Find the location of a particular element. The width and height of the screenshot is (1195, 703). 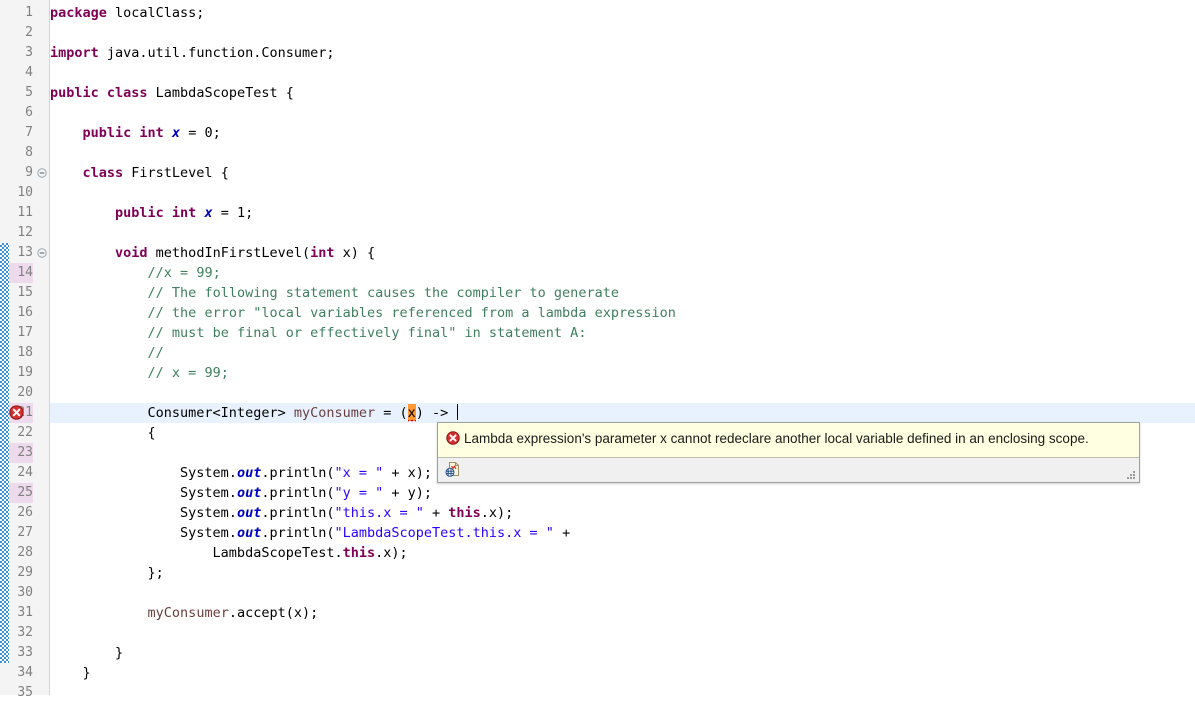

line-number-26: 26 is located at coordinates (21, 513).